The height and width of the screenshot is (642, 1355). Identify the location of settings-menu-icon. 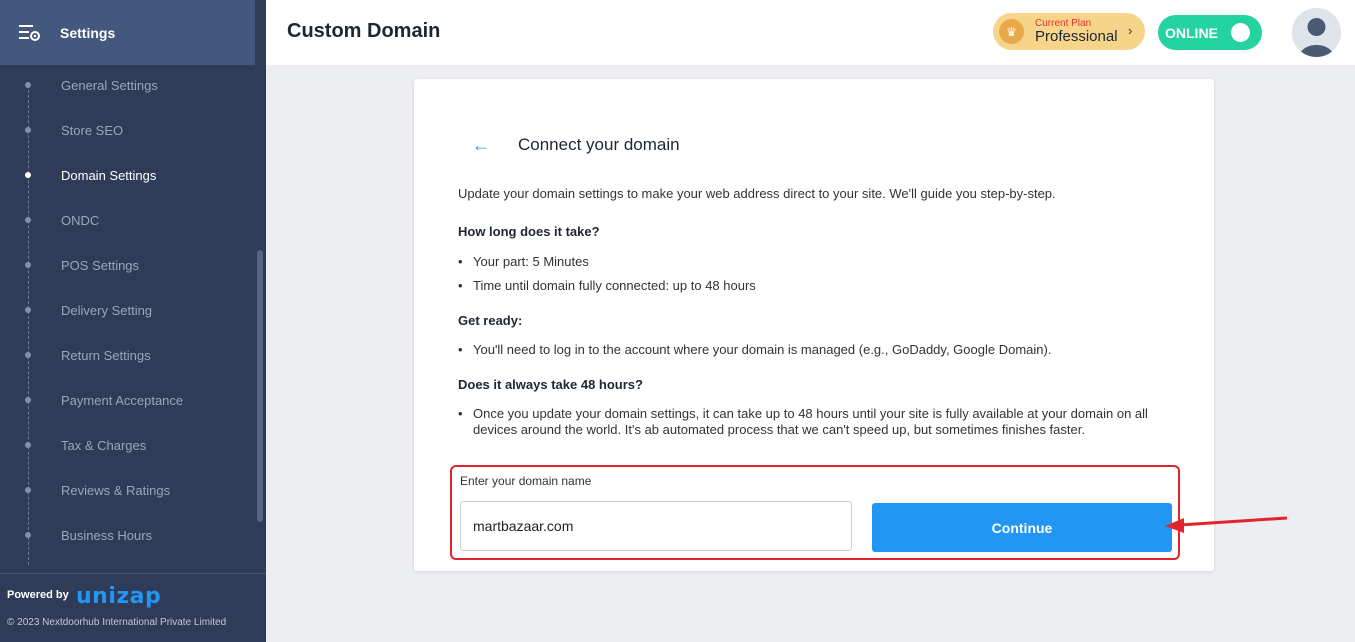
(29, 33).